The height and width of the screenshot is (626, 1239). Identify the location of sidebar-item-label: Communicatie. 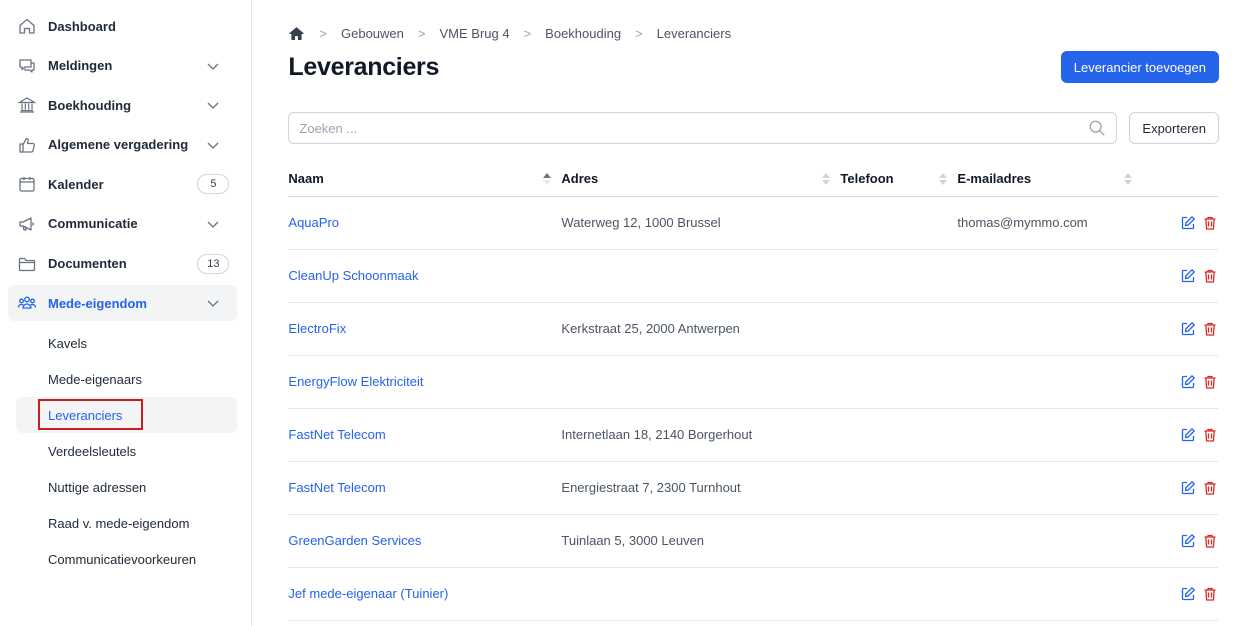
(93, 224).